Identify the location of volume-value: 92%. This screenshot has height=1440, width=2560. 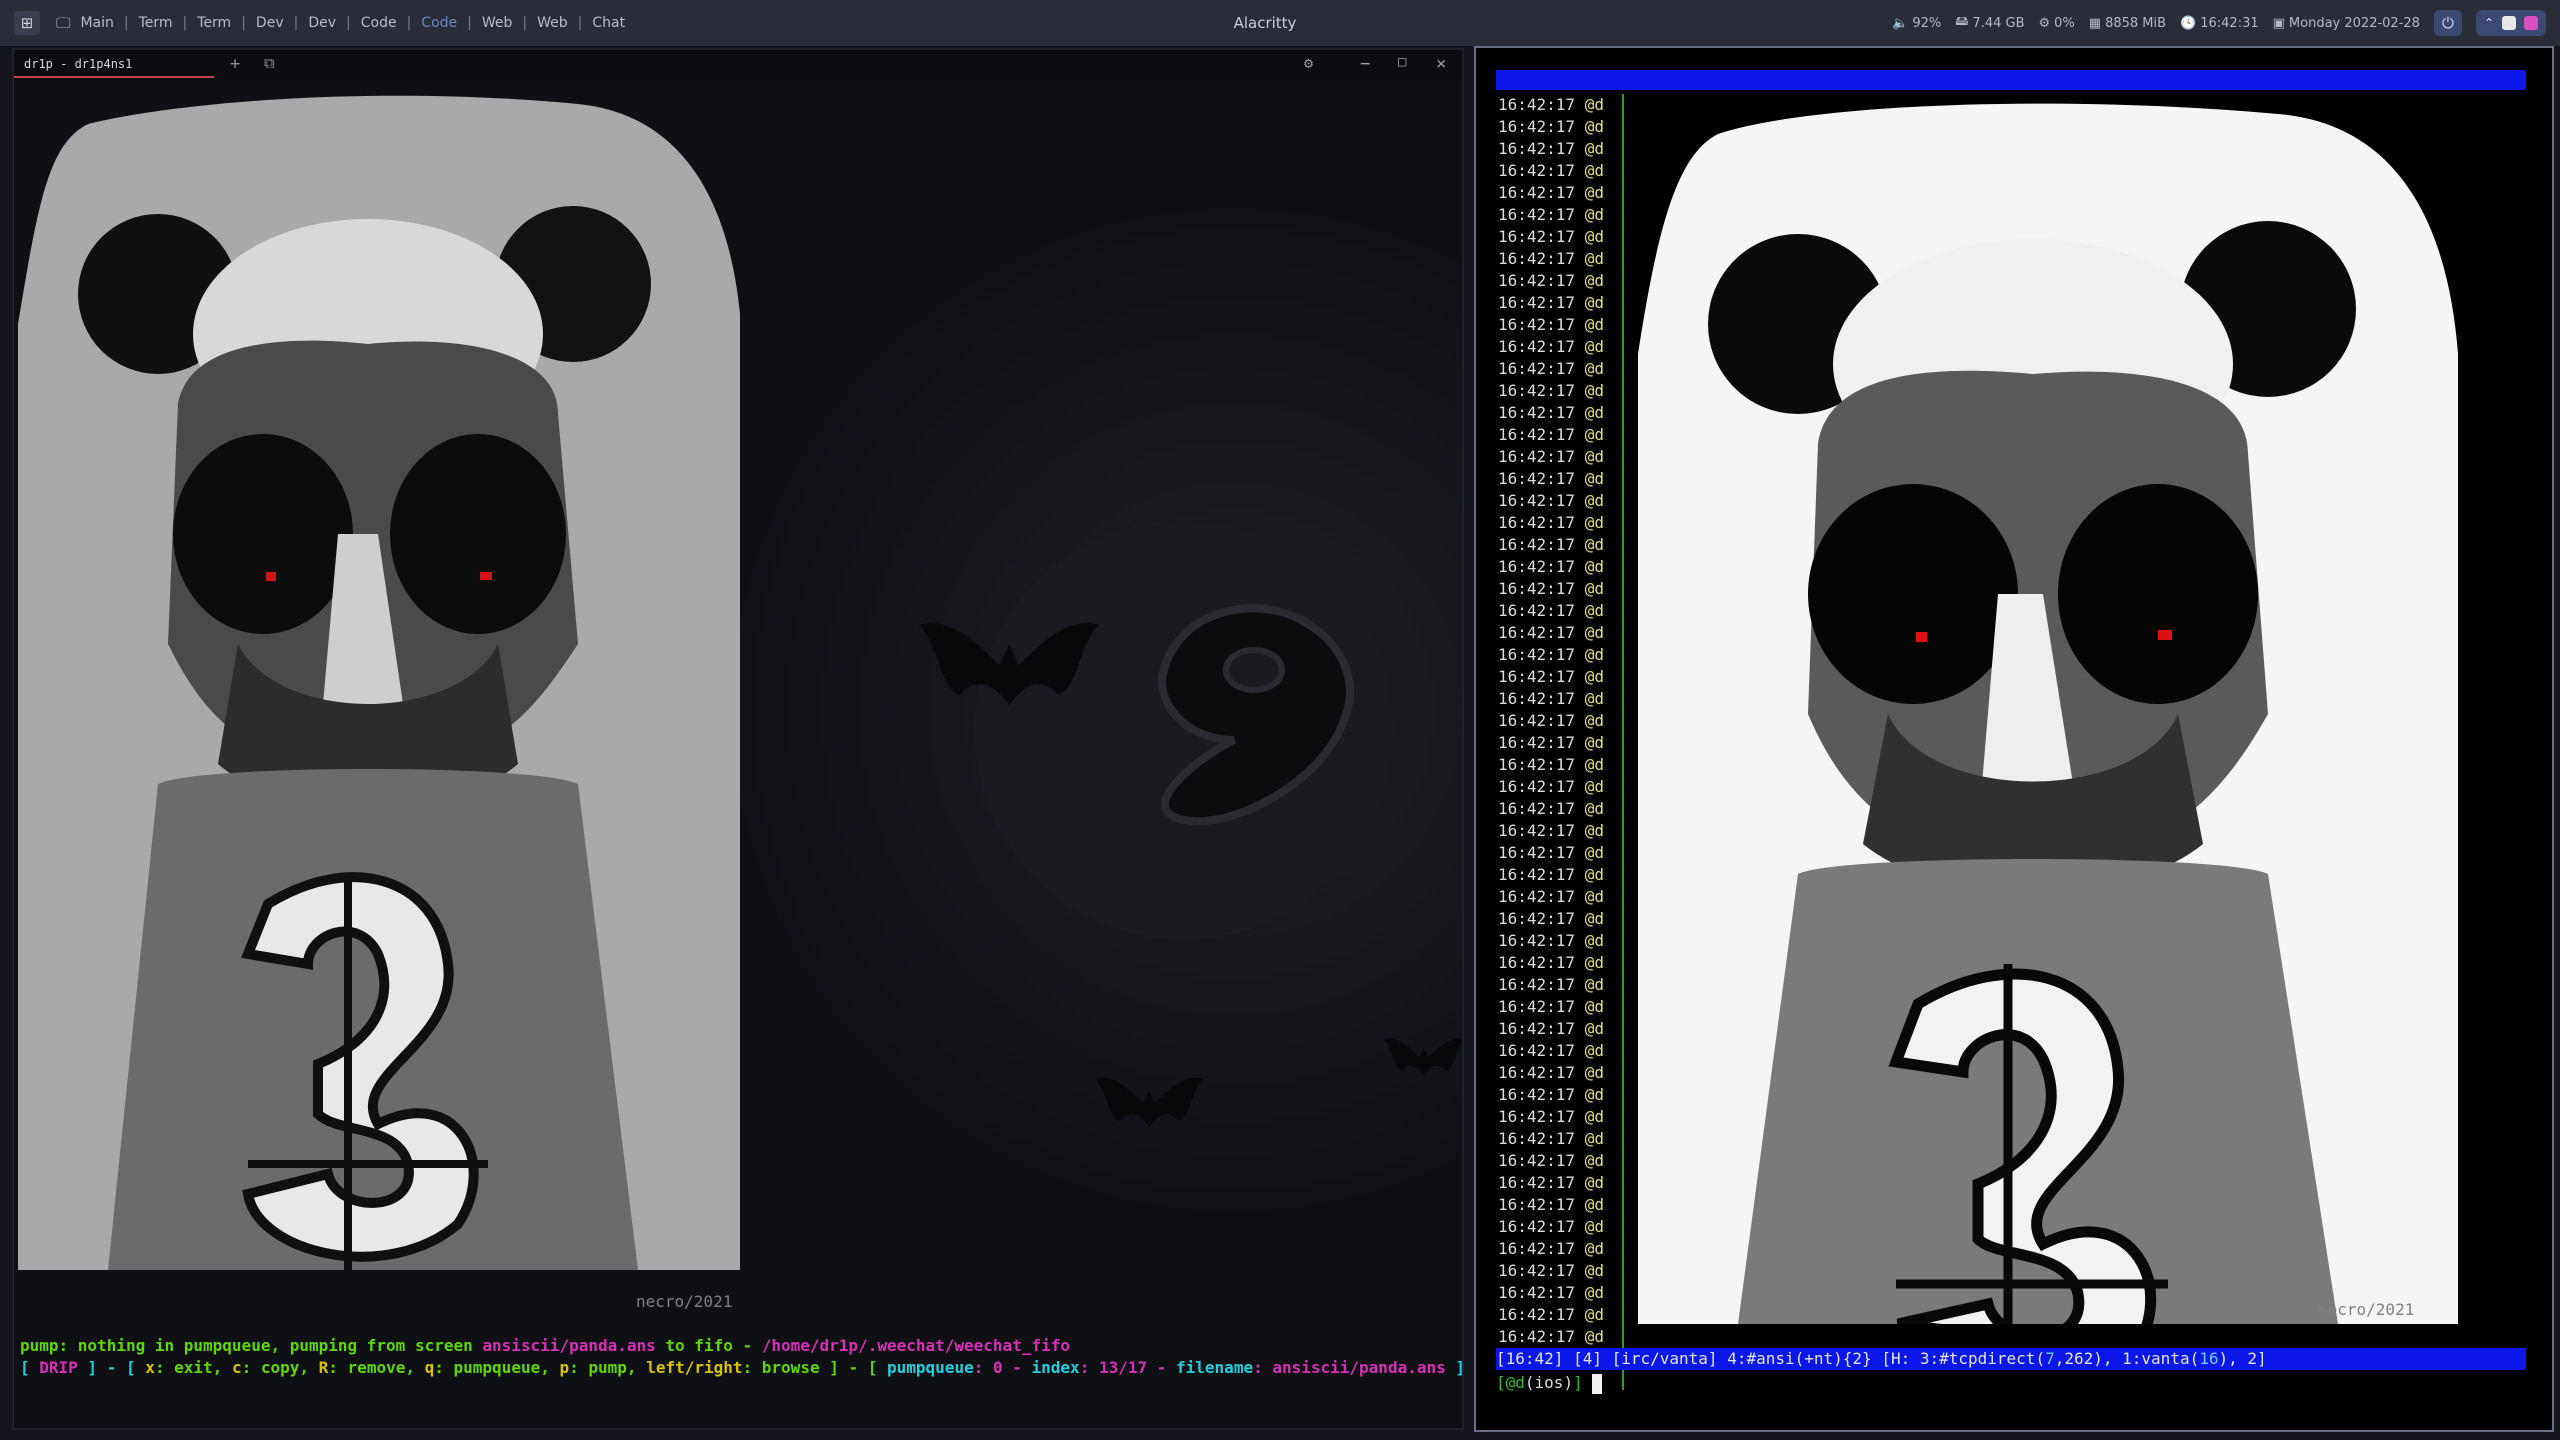
(1927, 23).